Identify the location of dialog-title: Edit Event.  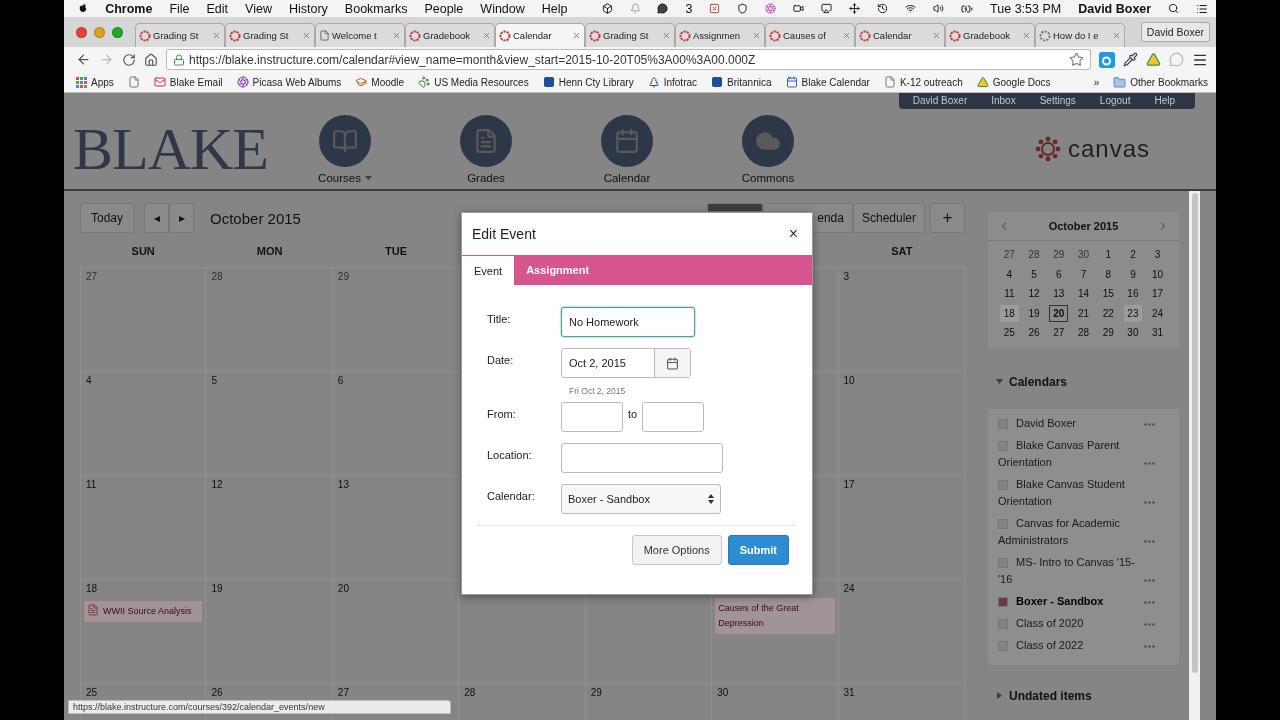
(504, 234).